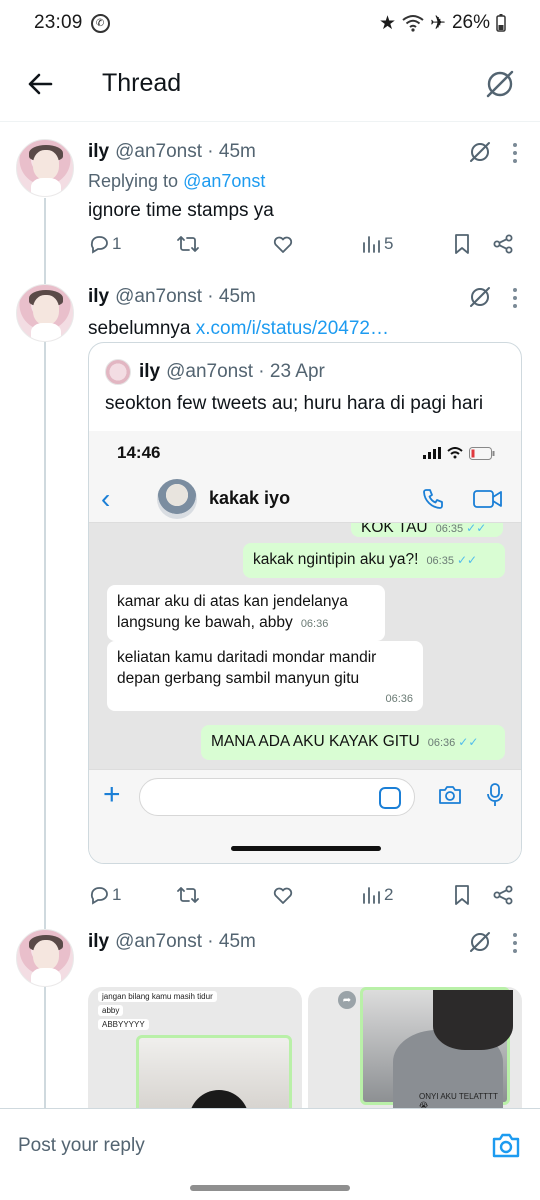 This screenshot has width=540, height=1200. I want to click on chat-contact-name: kakak iyo, so click(250, 498).